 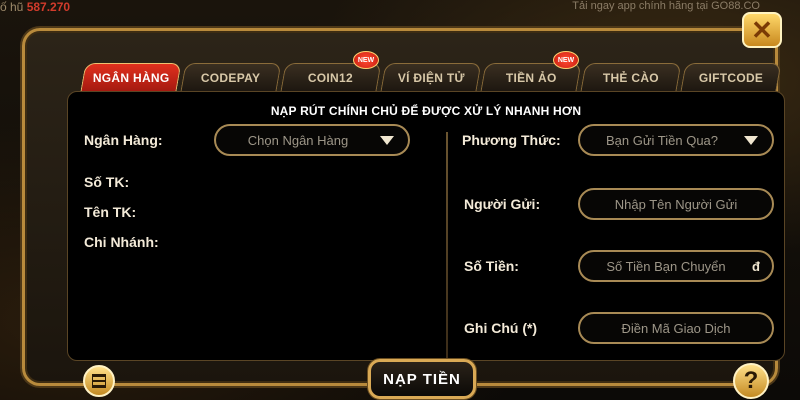 I want to click on promo-text: Tải ngay app chính hãng tại GO88.CO, so click(x=666, y=6).